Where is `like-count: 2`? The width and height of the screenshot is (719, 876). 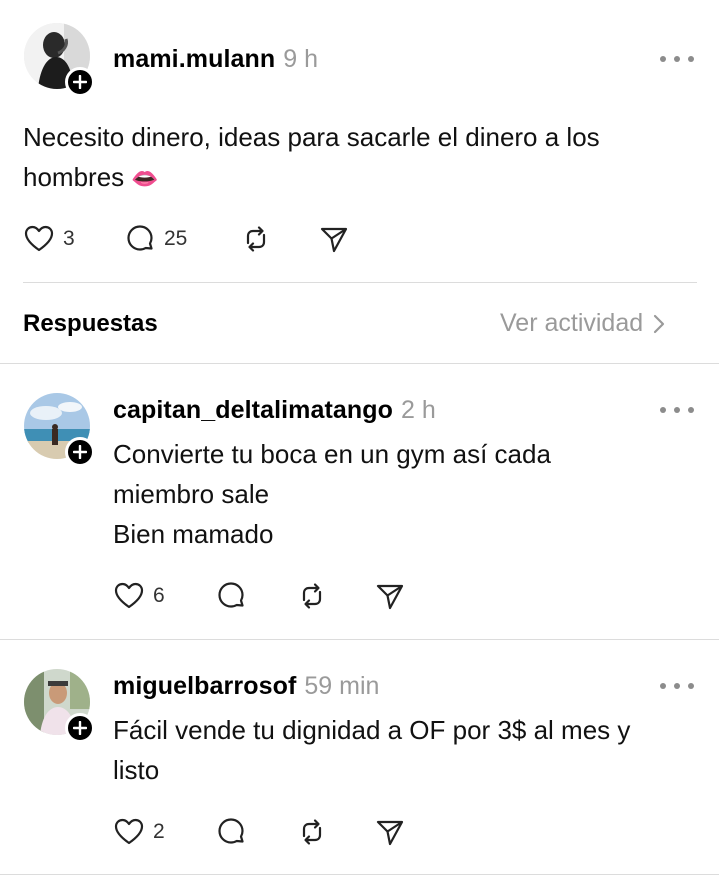
like-count: 2 is located at coordinates (159, 831).